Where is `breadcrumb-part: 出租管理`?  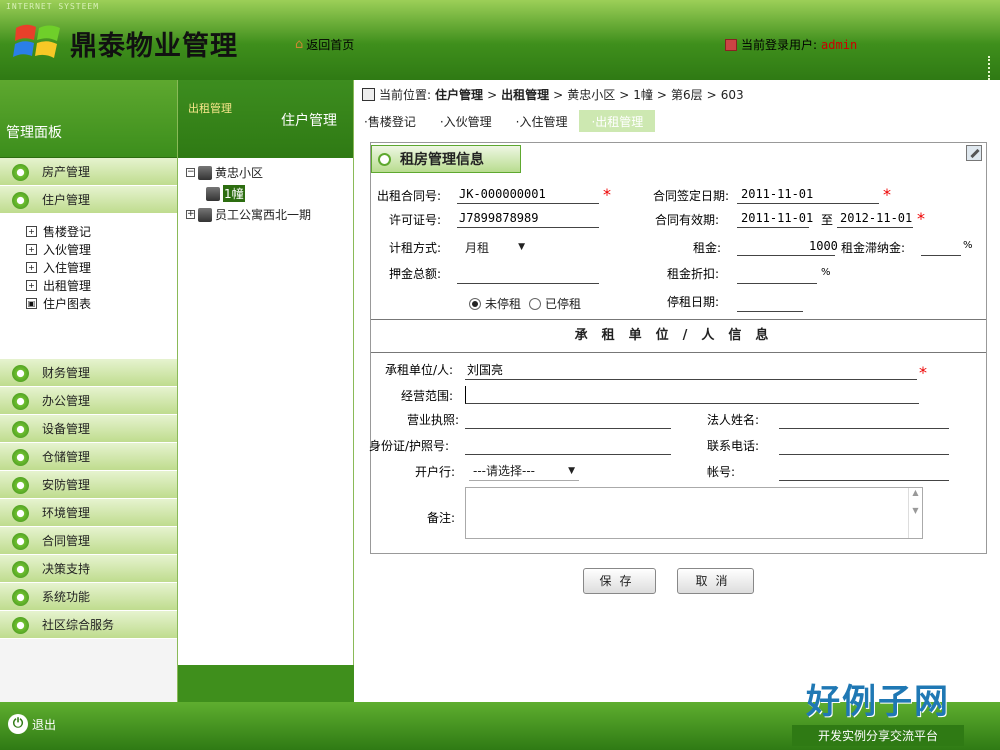
breadcrumb-part: 出租管理 is located at coordinates (525, 94).